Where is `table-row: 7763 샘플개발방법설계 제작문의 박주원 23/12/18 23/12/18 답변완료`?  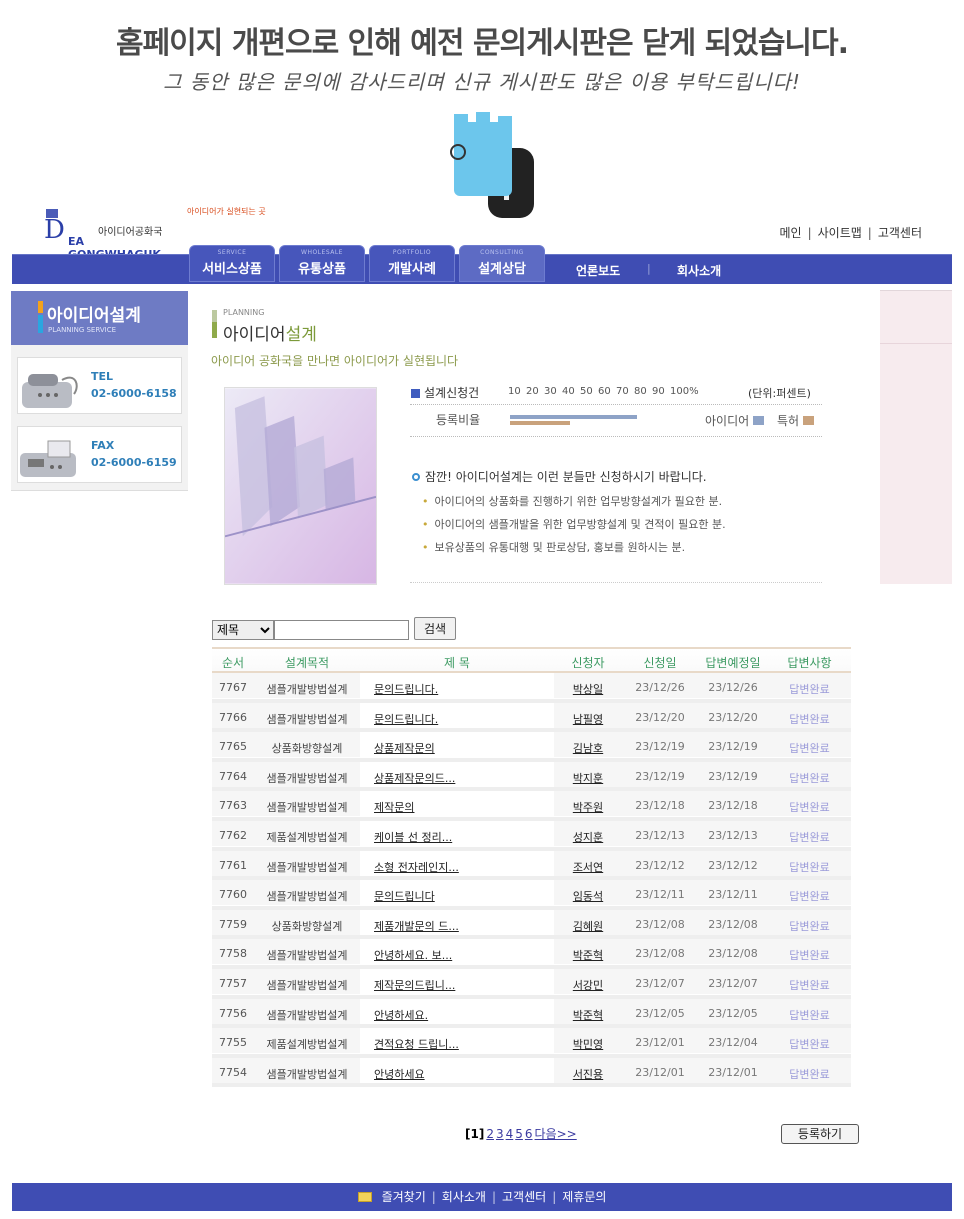 table-row: 7763 샘플개발방법설계 제작문의 박주원 23/12/18 23/12/18 답변완료 is located at coordinates (531, 806).